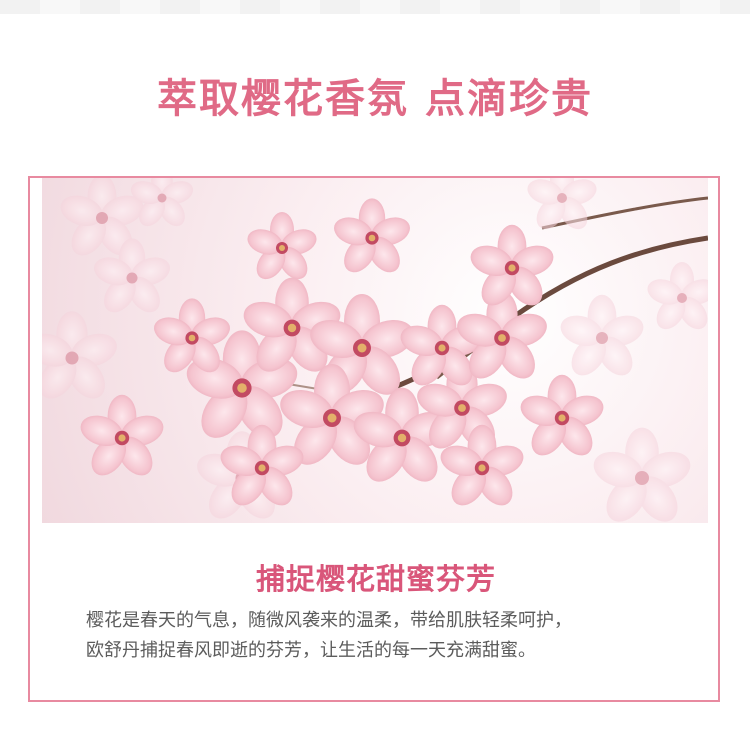  Describe the element at coordinates (375, 579) in the screenshot. I see `card-subhead: 捕捉樱花甜蜜芬芳` at that location.